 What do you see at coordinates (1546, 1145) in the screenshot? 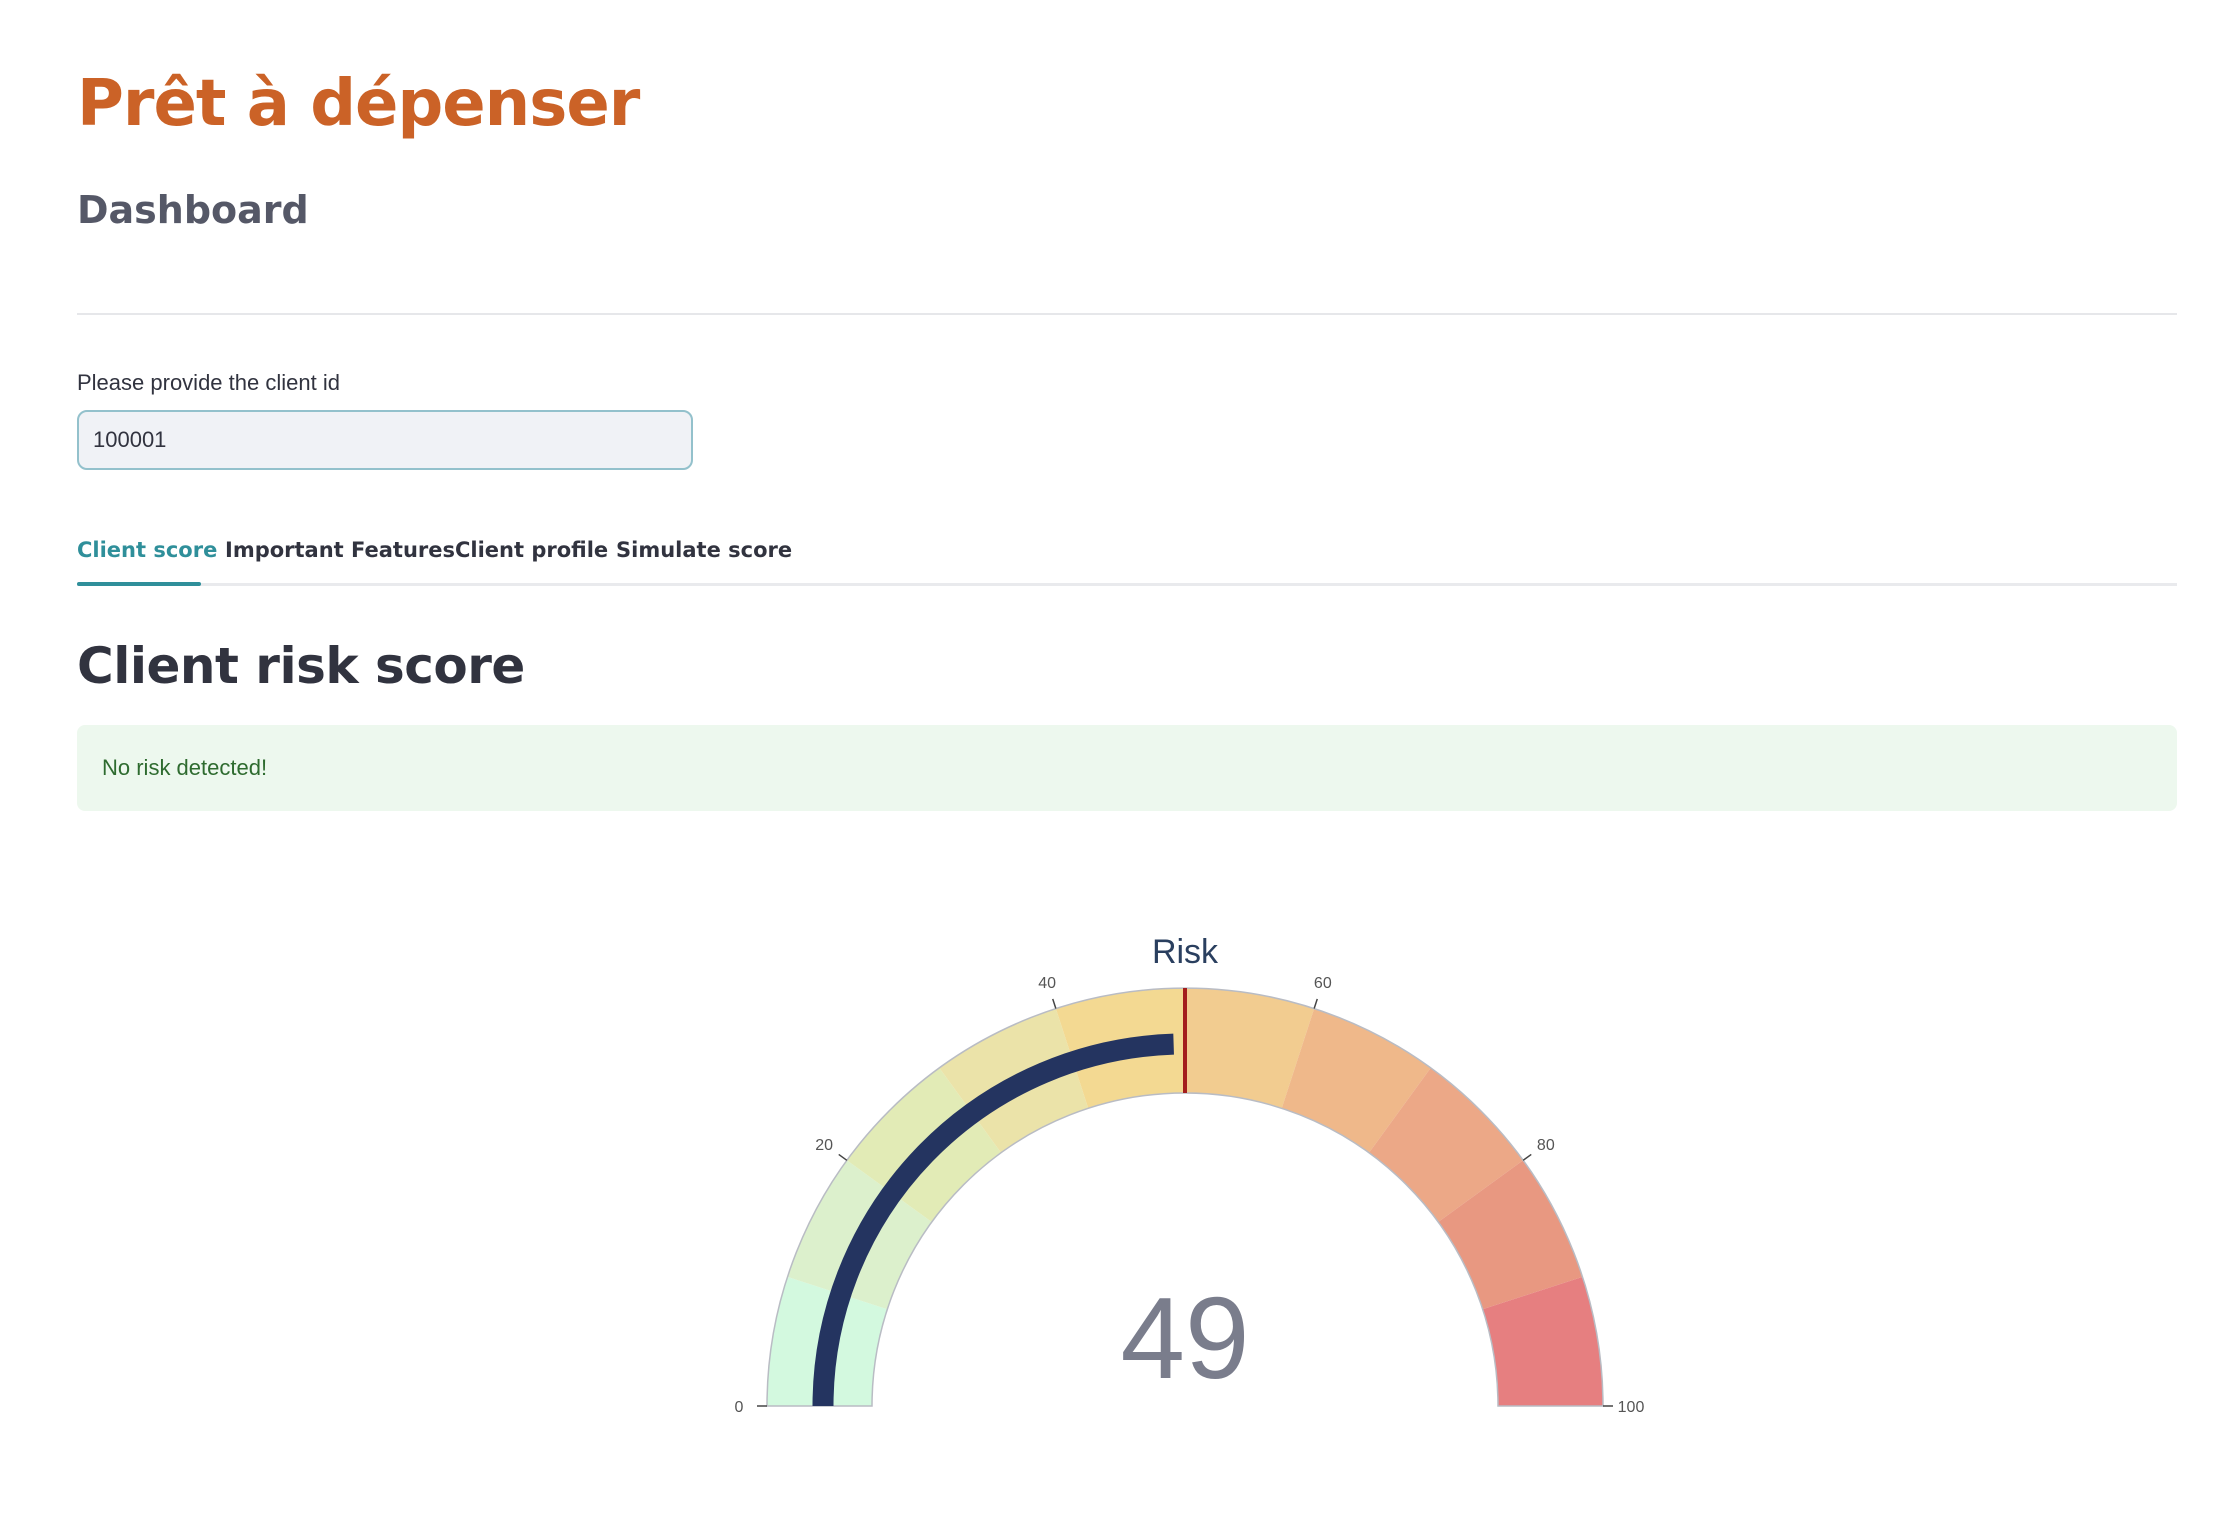
I see `gauge-tick-label: 80` at bounding box center [1546, 1145].